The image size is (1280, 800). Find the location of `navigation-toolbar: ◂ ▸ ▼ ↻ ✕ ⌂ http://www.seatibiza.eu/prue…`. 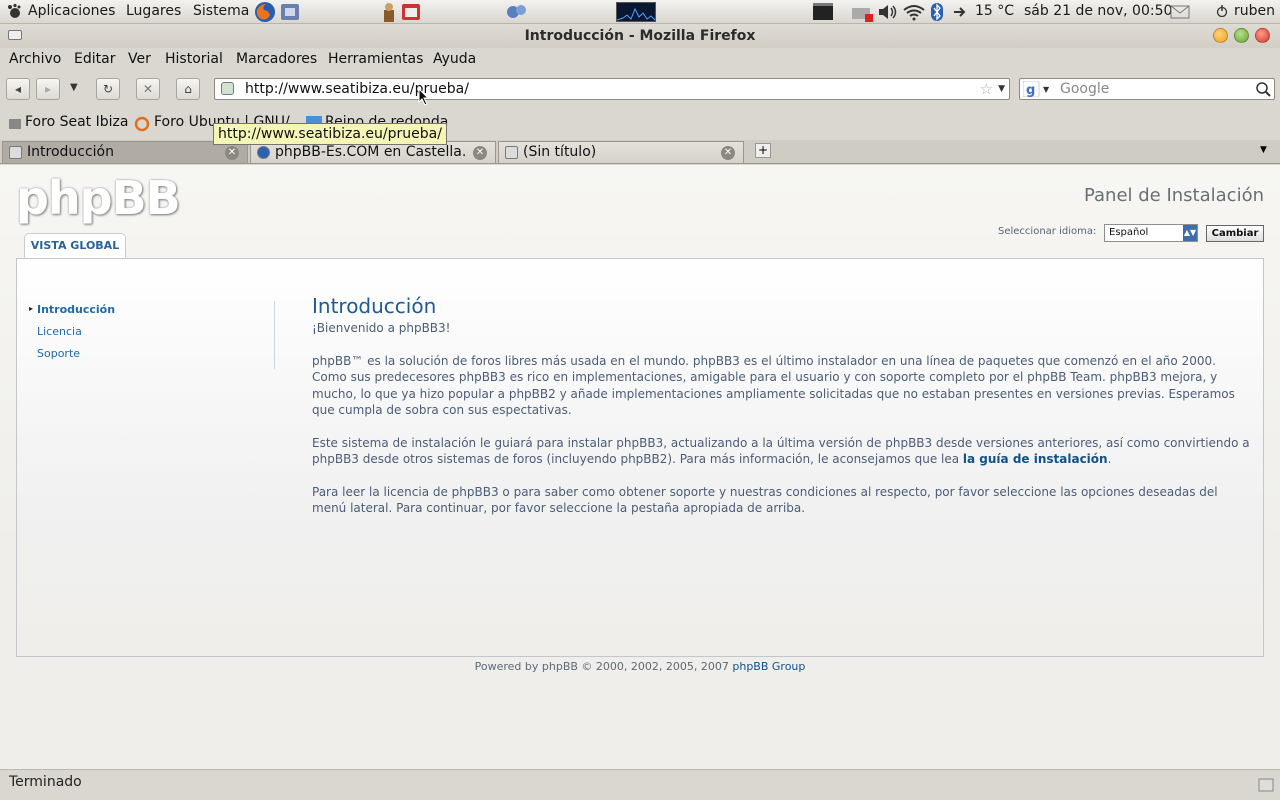

navigation-toolbar: ◂ ▸ ▼ ↻ ✕ ⌂ http://www.seatibiza.eu/prue… is located at coordinates (640, 90).